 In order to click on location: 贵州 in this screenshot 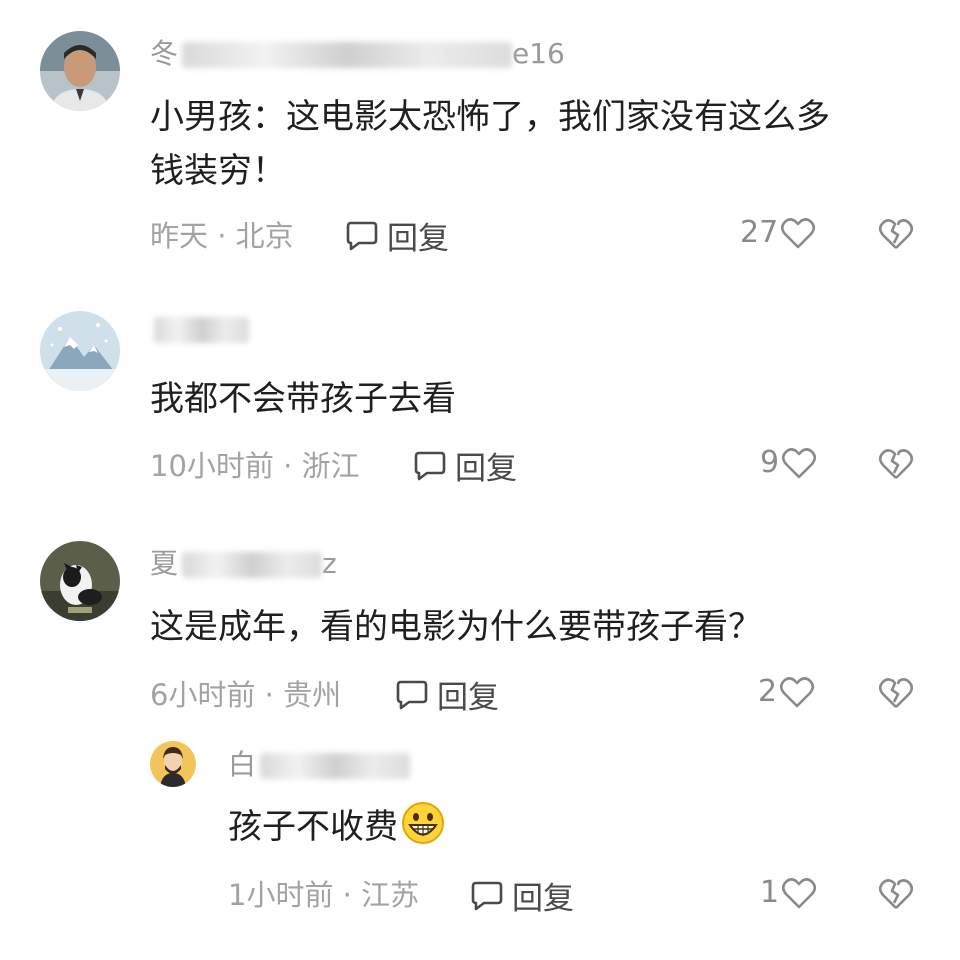, I will do `click(312, 695)`.